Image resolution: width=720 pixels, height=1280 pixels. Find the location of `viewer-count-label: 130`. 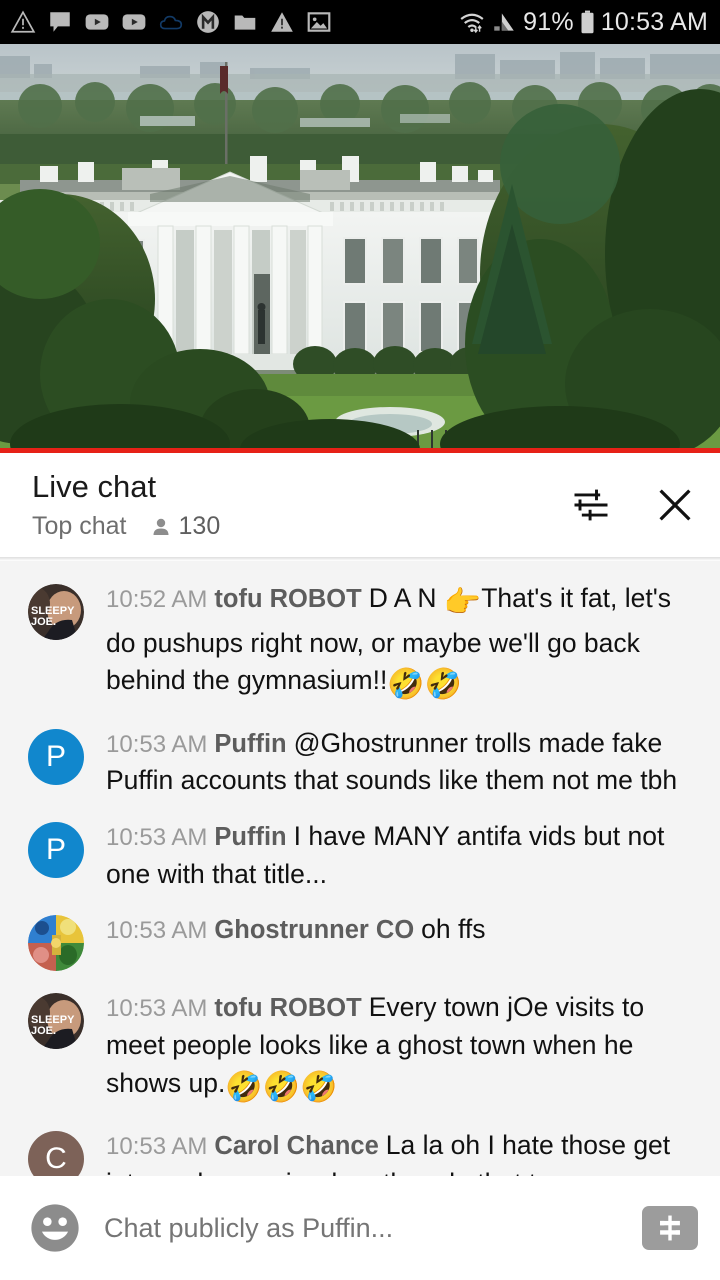

viewer-count-label: 130 is located at coordinates (199, 526).